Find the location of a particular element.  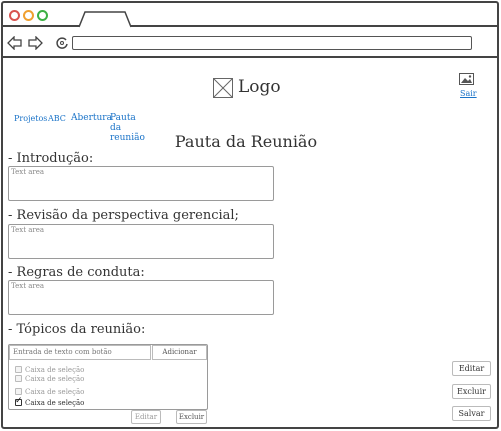

section-label-introducao: - Introdução: is located at coordinates (51, 158).